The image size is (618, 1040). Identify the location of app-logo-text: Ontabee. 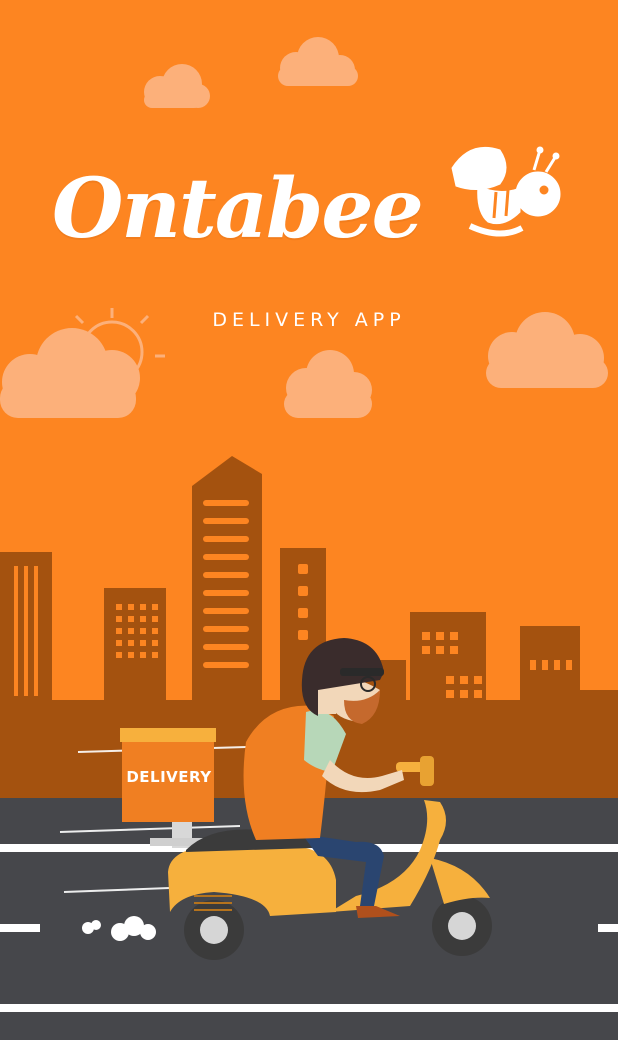
(238, 209).